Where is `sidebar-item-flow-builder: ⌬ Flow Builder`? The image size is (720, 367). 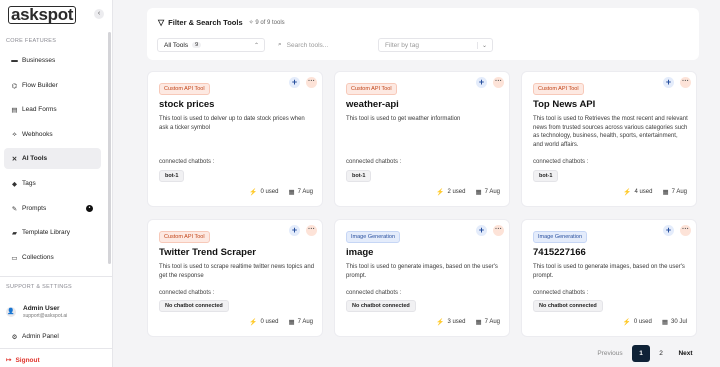 sidebar-item-flow-builder: ⌬ Flow Builder is located at coordinates (52, 85).